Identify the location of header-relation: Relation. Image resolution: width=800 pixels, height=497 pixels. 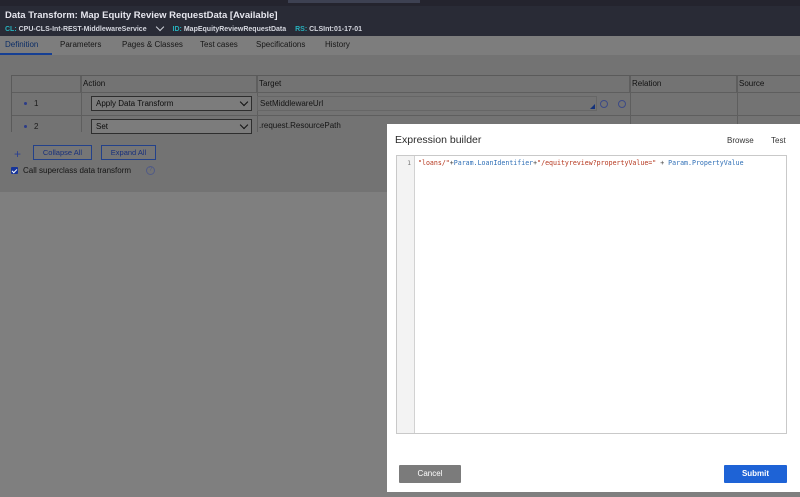
(683, 84).